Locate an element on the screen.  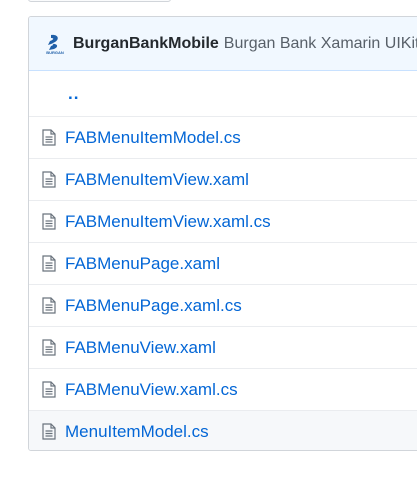
file-link: FABMenuItemModel.cs is located at coordinates (153, 138).